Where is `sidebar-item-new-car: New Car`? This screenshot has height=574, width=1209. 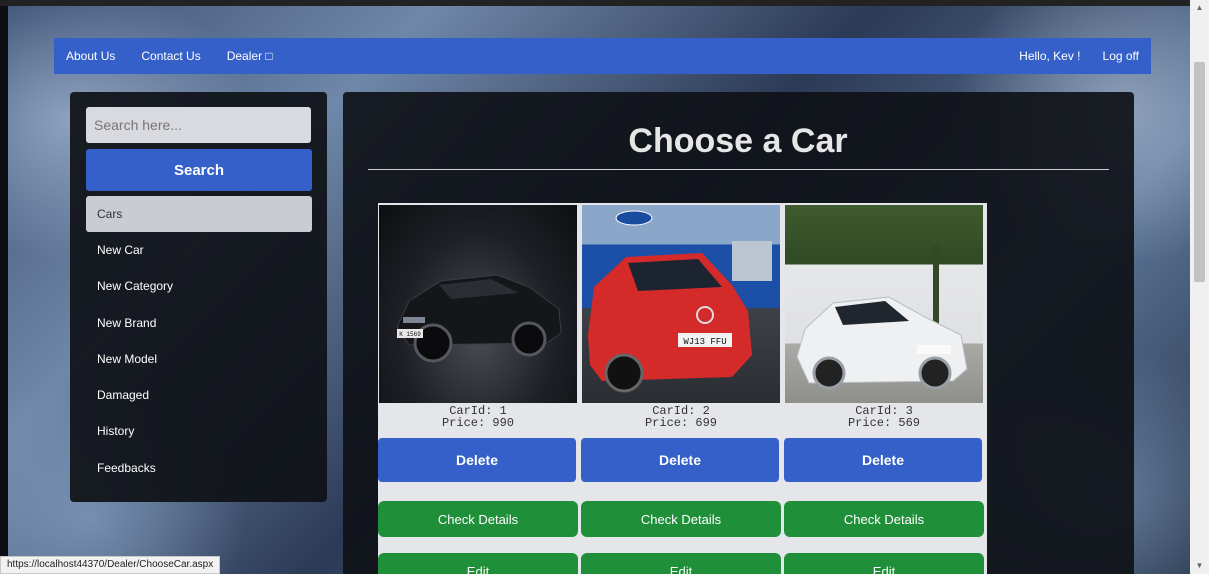 sidebar-item-new-car: New Car is located at coordinates (199, 250).